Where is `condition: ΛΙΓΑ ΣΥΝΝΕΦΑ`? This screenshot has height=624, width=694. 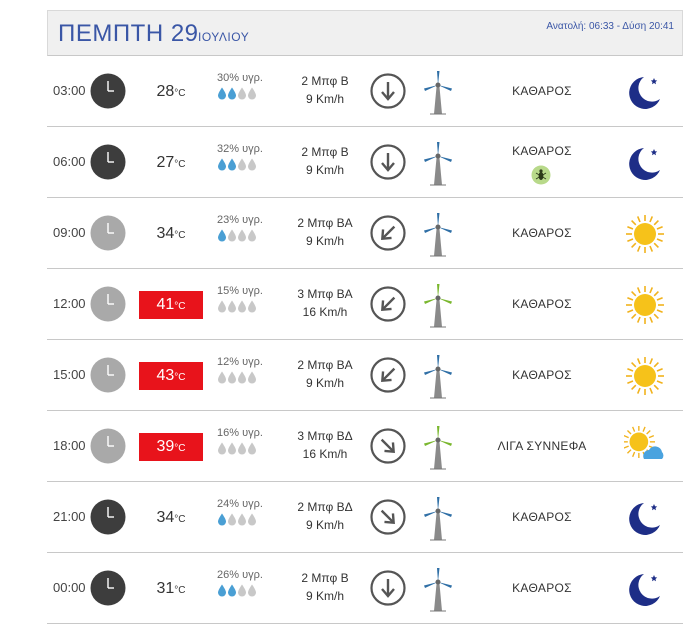 condition: ΛΙΓΑ ΣΥΝΝΕΦΑ is located at coordinates (542, 446).